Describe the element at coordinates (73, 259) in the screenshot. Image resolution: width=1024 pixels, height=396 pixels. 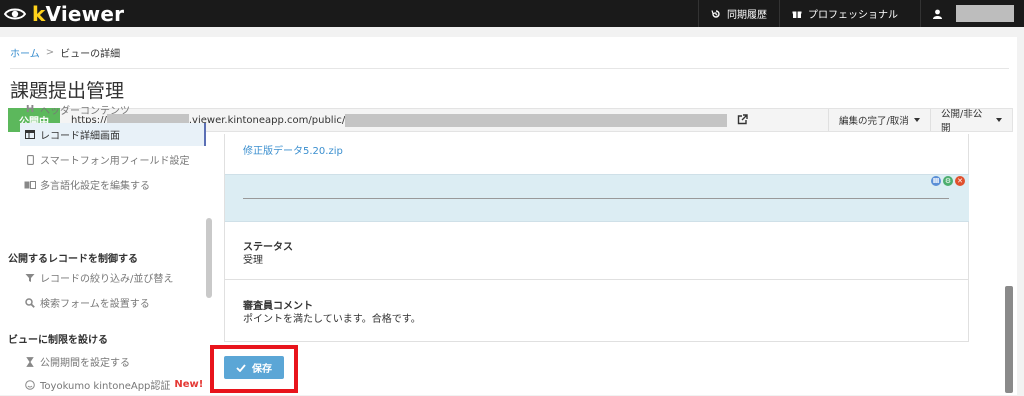
I see `sidebar-section-record-control: 公開するレコードを制御する` at that location.